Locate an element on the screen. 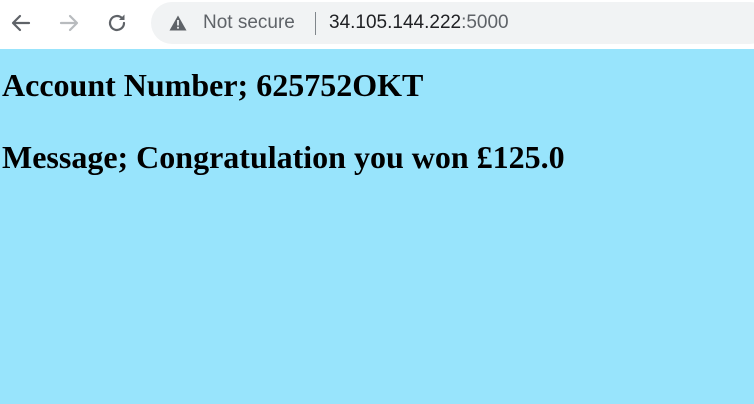 Image resolution: width=754 pixels, height=404 pixels. url-host: 34.105.144.222 is located at coordinates (395, 22).